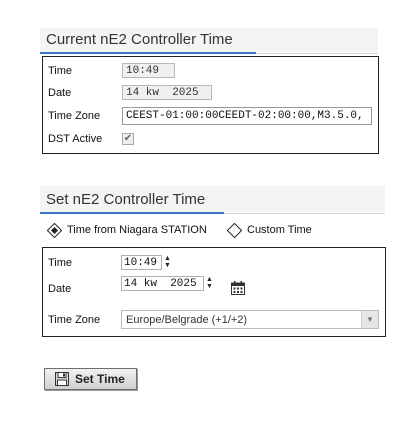  What do you see at coordinates (132, 213) in the screenshot?
I see `set-title-underline` at bounding box center [132, 213].